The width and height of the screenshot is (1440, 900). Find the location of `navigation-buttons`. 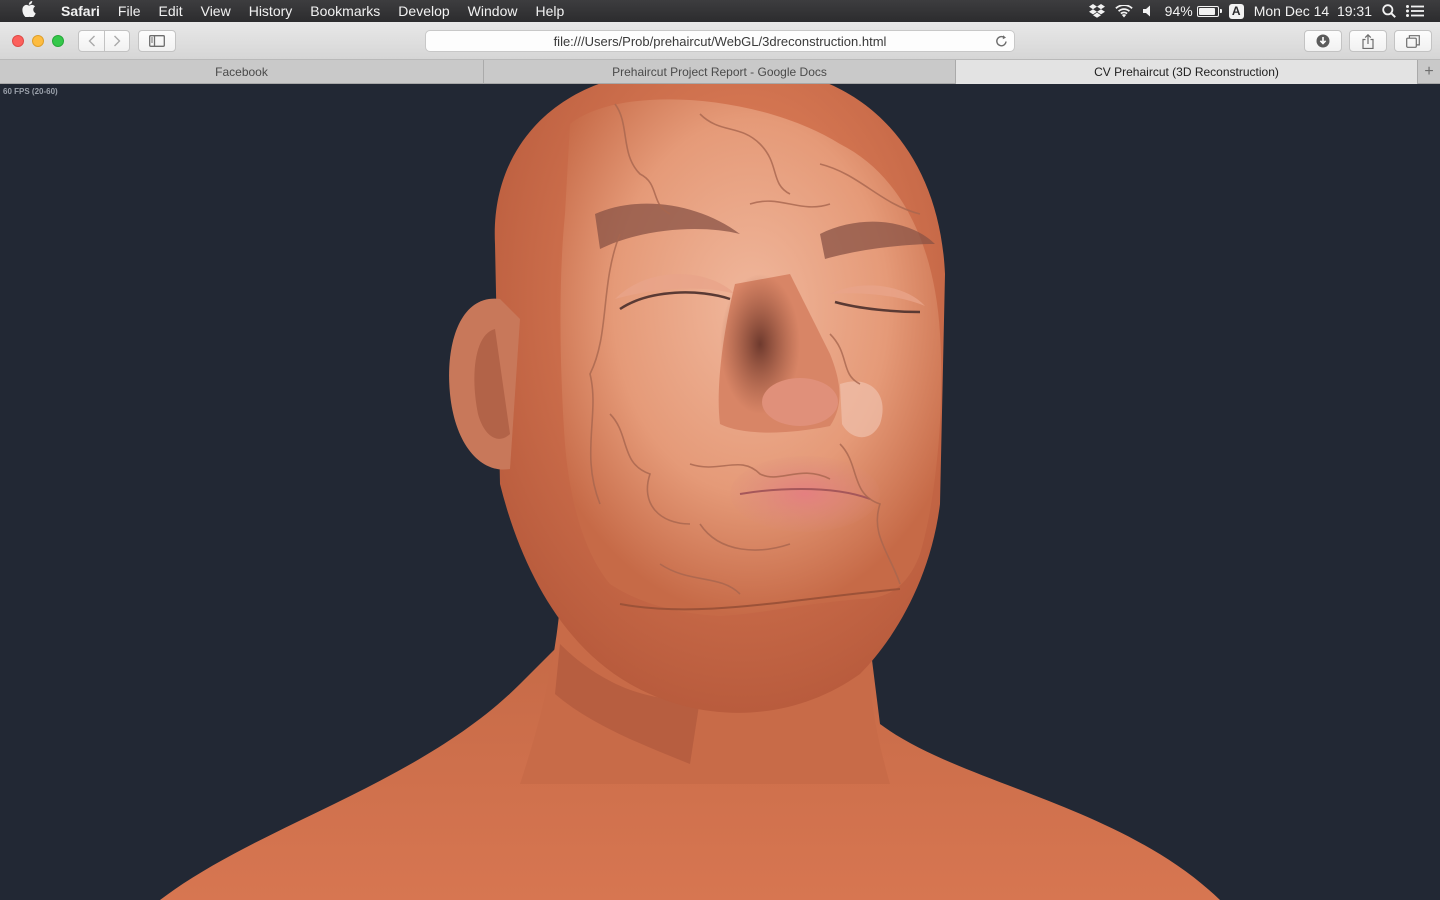

navigation-buttons is located at coordinates (104, 41).